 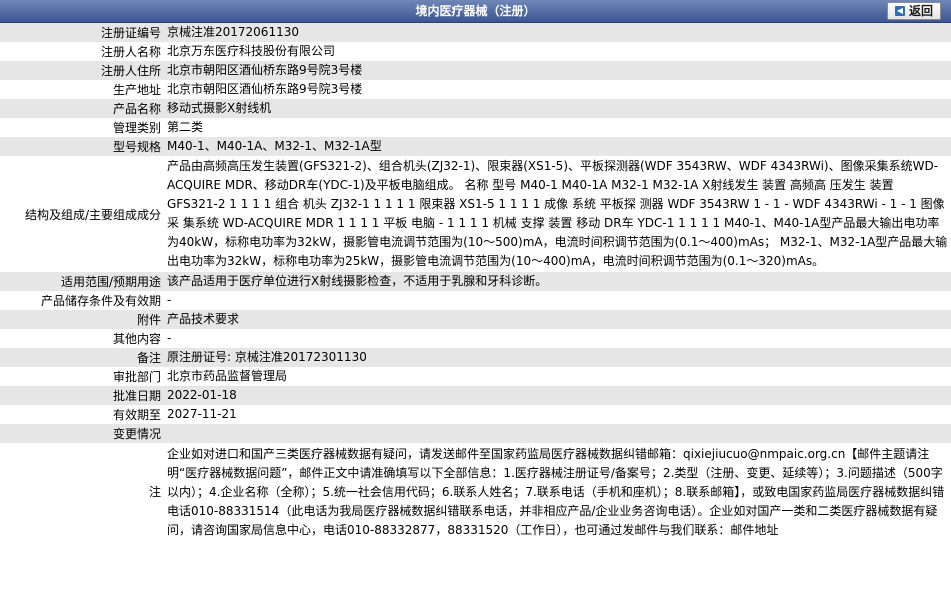 I want to click on table-row: 注册证编号 京械注准20172061130, so click(x=475, y=32).